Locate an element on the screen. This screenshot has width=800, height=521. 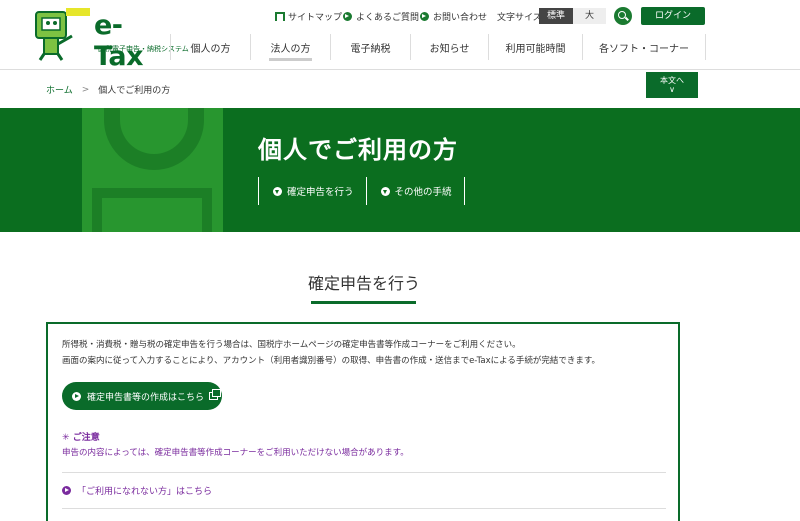
nav-software-corner: 各ソフト・コーナー is located at coordinates (644, 47).